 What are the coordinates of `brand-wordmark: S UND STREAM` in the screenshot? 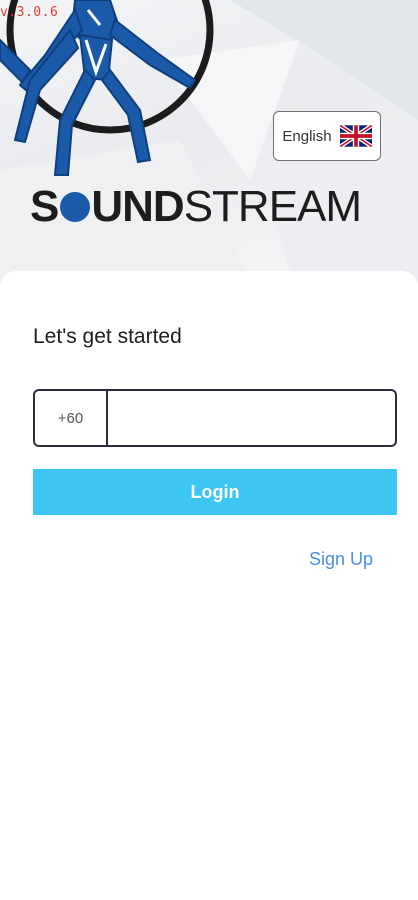 It's located at (196, 206).